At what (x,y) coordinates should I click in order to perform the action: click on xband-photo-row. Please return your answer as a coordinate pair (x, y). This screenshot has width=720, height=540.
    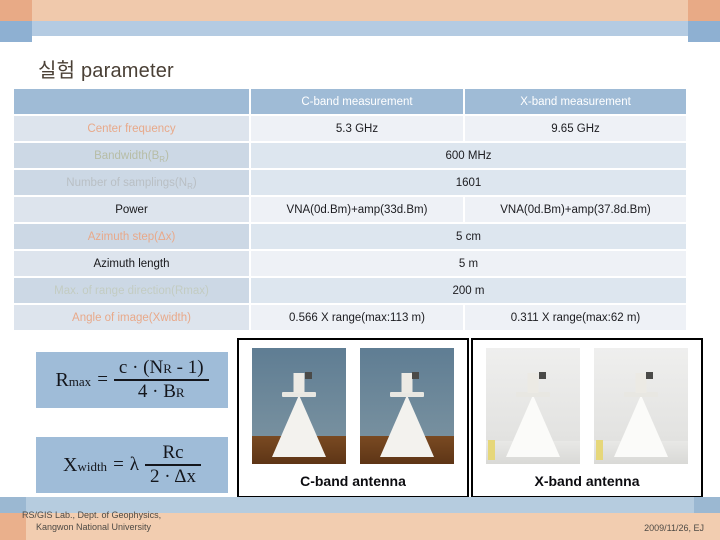
    Looking at the image, I should click on (587, 406).